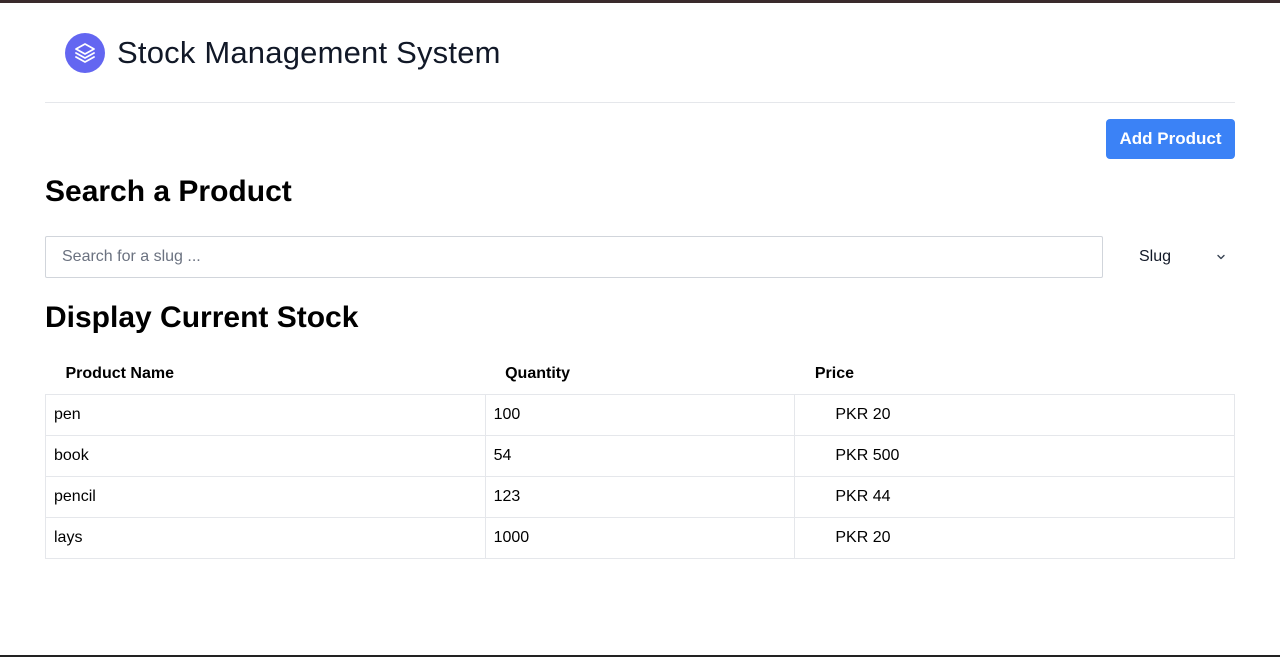 The width and height of the screenshot is (1280, 657). I want to click on quantity-cell: 100, so click(640, 414).